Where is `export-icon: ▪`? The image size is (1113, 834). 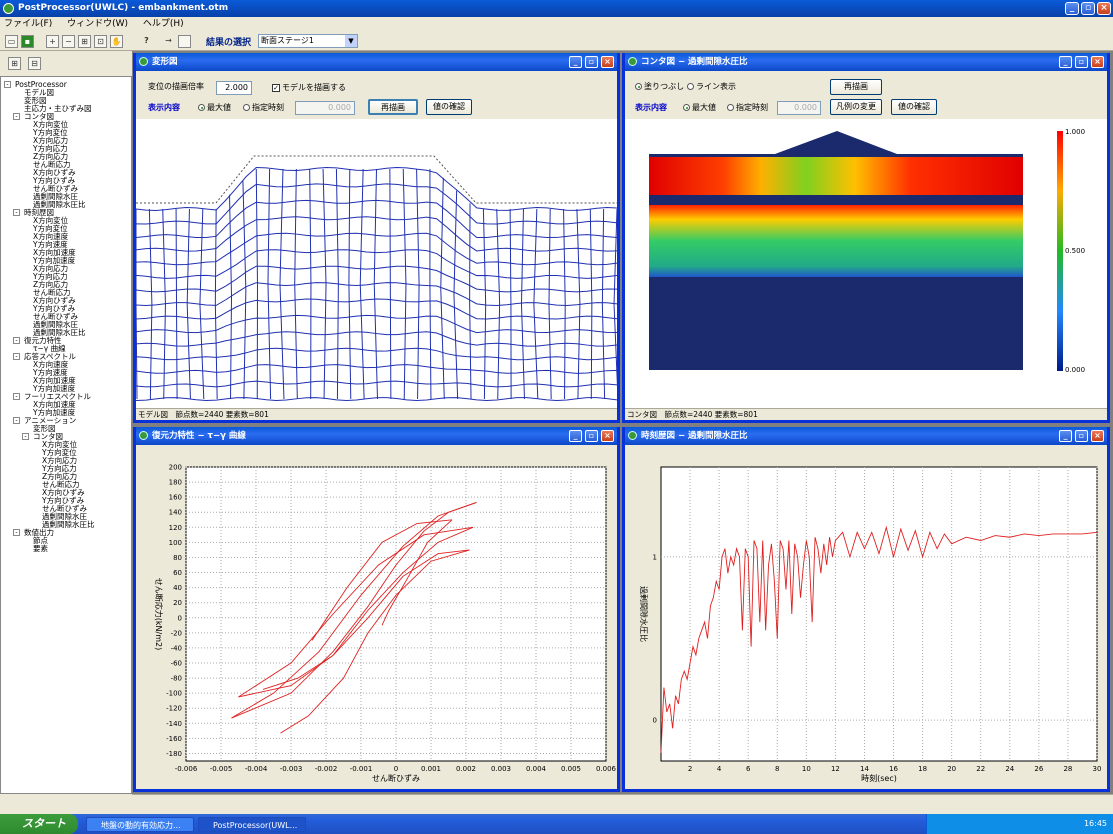 export-icon: ▪ is located at coordinates (27, 41).